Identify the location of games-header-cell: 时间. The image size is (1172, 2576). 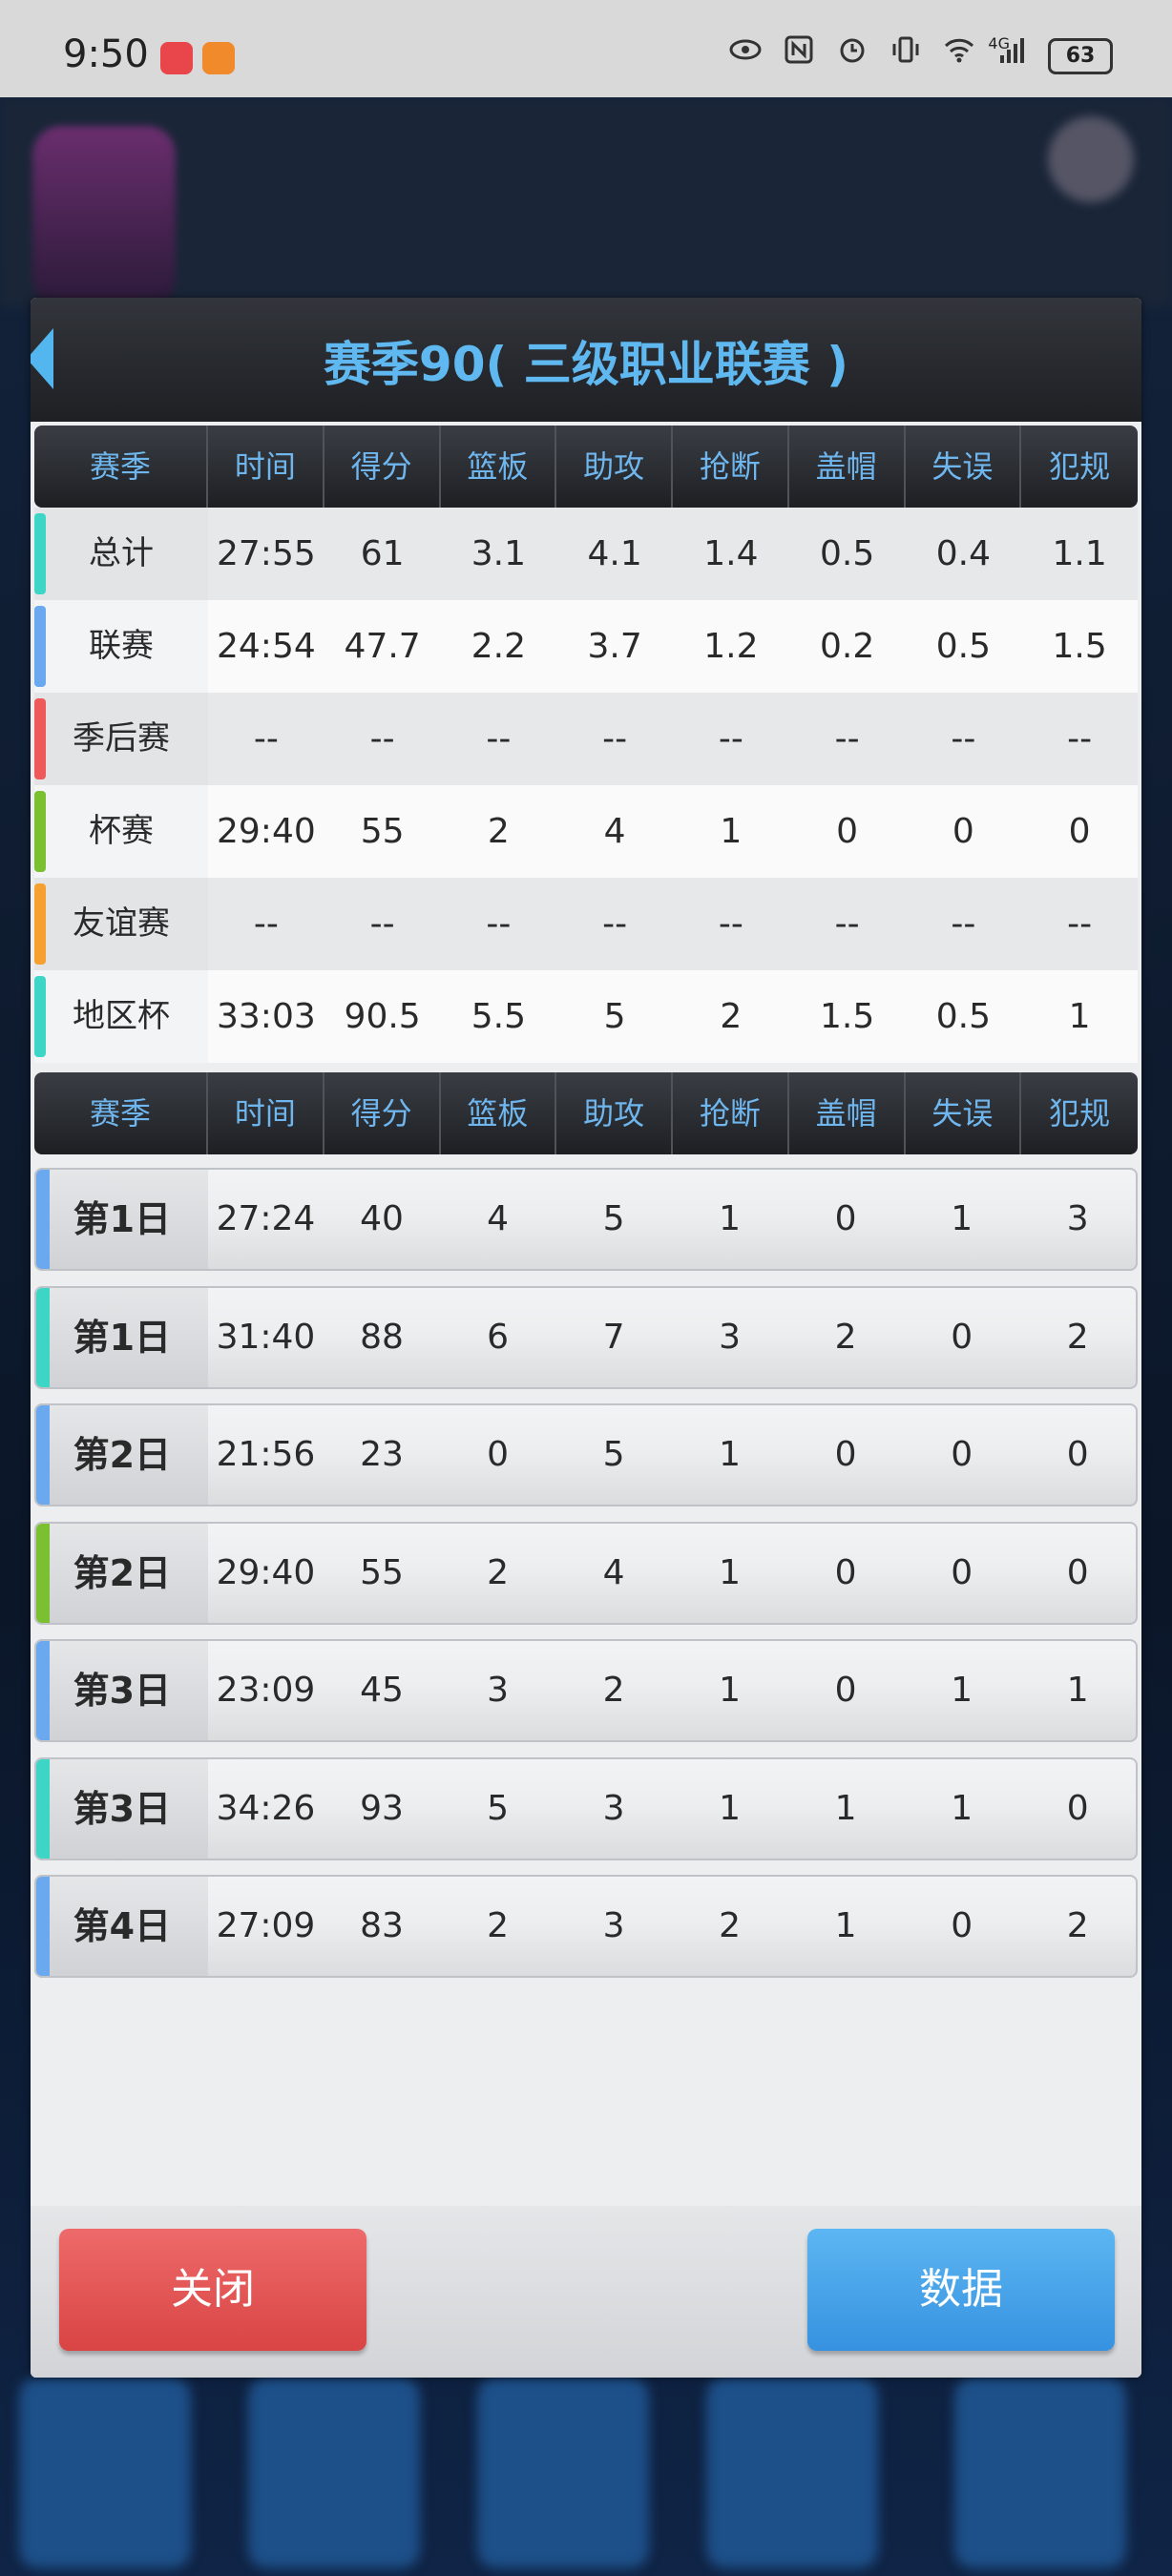
(266, 1113).